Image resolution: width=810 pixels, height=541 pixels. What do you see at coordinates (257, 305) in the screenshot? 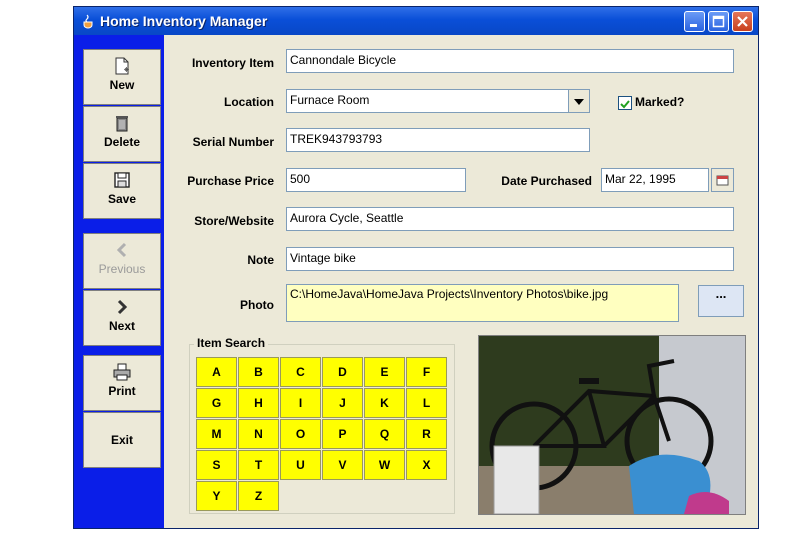
I see `photo-label: Photo` at bounding box center [257, 305].